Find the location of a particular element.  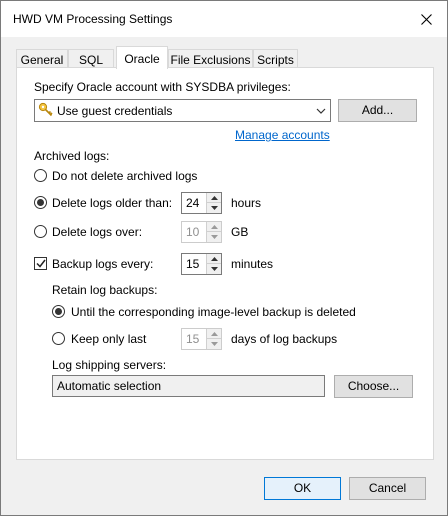

radio-keep-only-last-label: Keep only last is located at coordinates (109, 339).